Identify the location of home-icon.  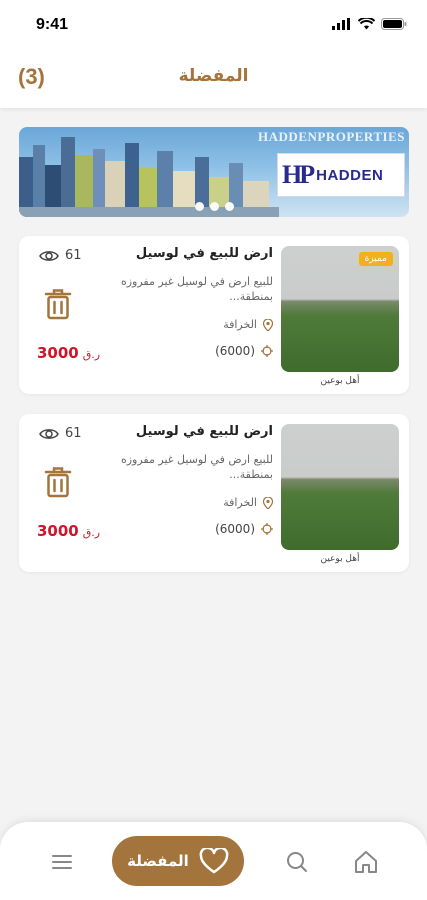
(366, 862).